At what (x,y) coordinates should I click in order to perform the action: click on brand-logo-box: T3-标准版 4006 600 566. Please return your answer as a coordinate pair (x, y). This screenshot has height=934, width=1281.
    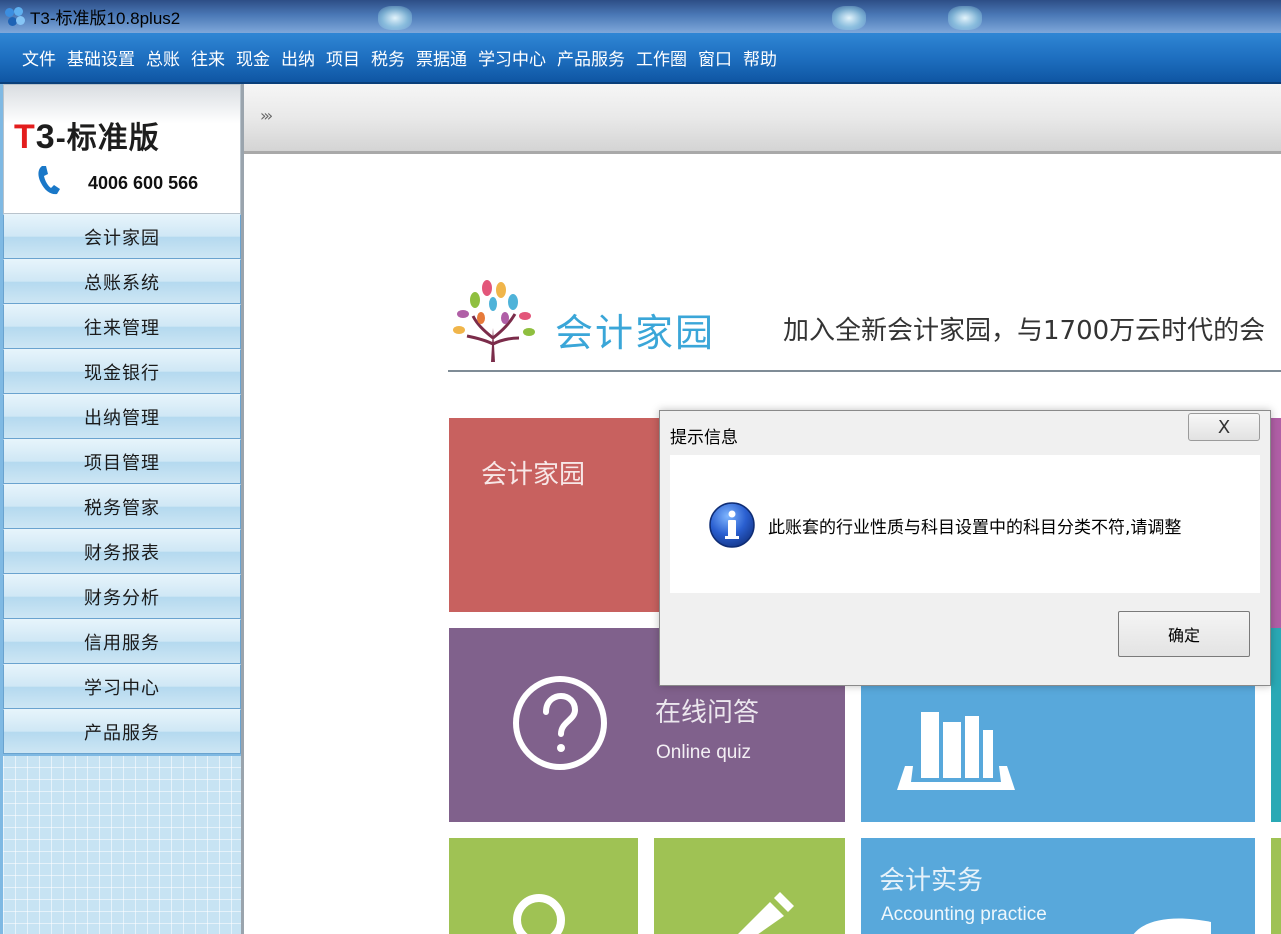
    Looking at the image, I should click on (122, 149).